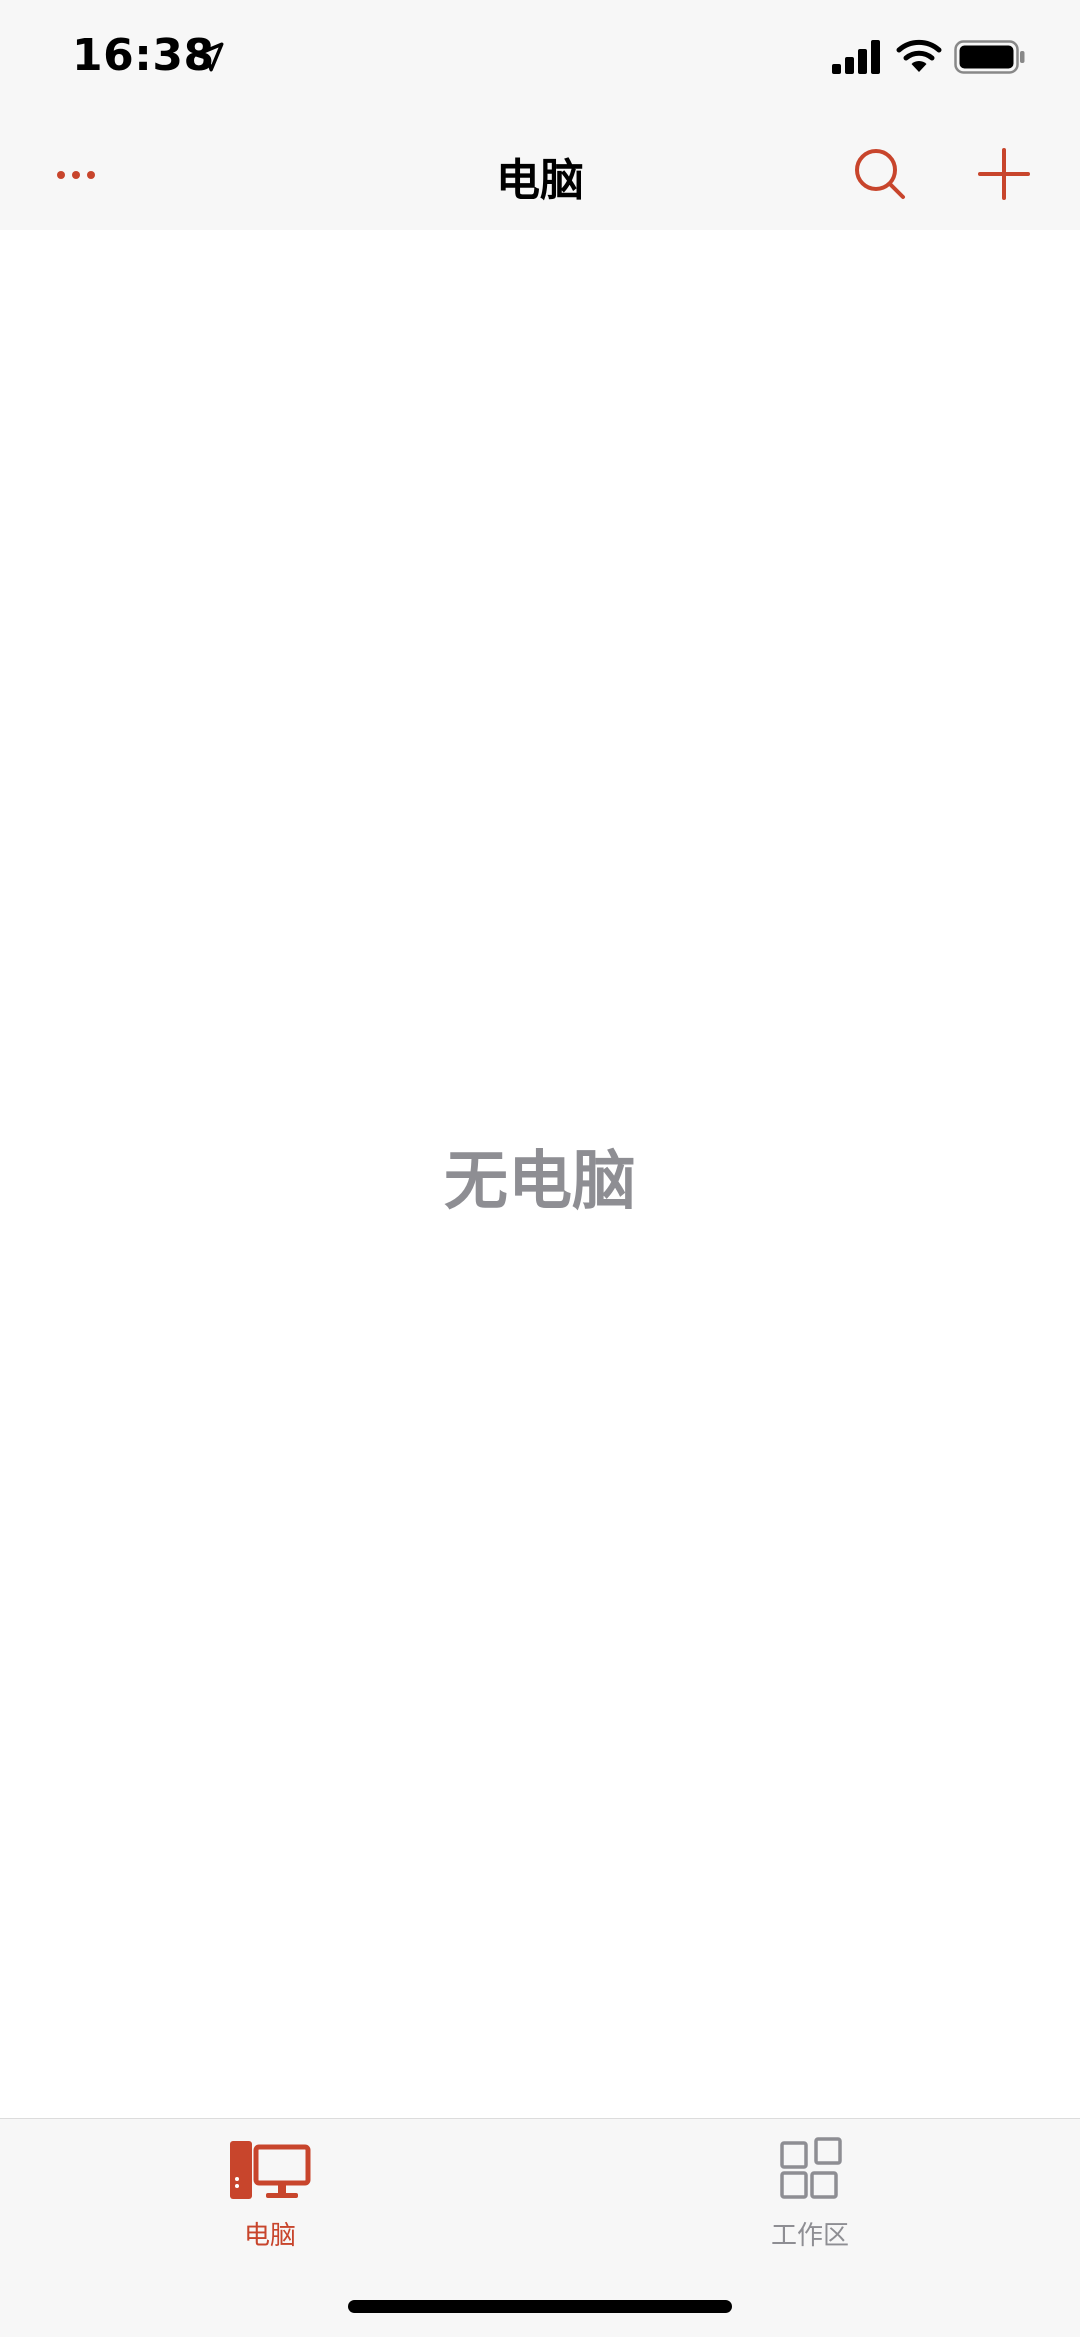 The width and height of the screenshot is (1080, 2337). I want to click on empty-state-message: 无电脑, so click(540, 1182).